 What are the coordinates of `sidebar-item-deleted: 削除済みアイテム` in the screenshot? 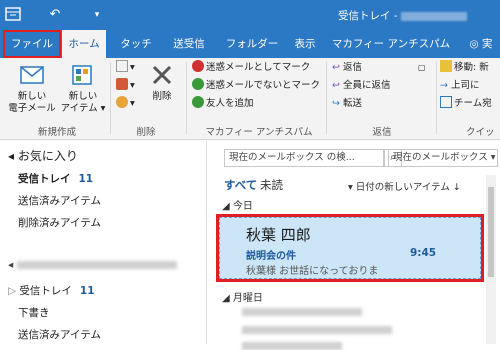 It's located at (59, 222).